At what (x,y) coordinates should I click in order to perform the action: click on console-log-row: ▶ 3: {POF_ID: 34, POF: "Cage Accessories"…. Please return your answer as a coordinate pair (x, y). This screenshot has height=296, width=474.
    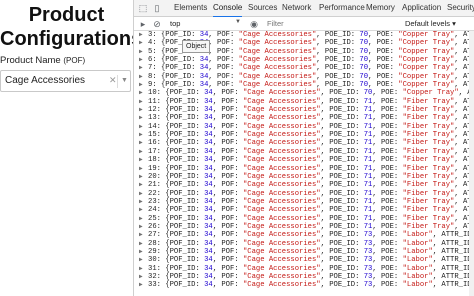
    Looking at the image, I should click on (304, 35).